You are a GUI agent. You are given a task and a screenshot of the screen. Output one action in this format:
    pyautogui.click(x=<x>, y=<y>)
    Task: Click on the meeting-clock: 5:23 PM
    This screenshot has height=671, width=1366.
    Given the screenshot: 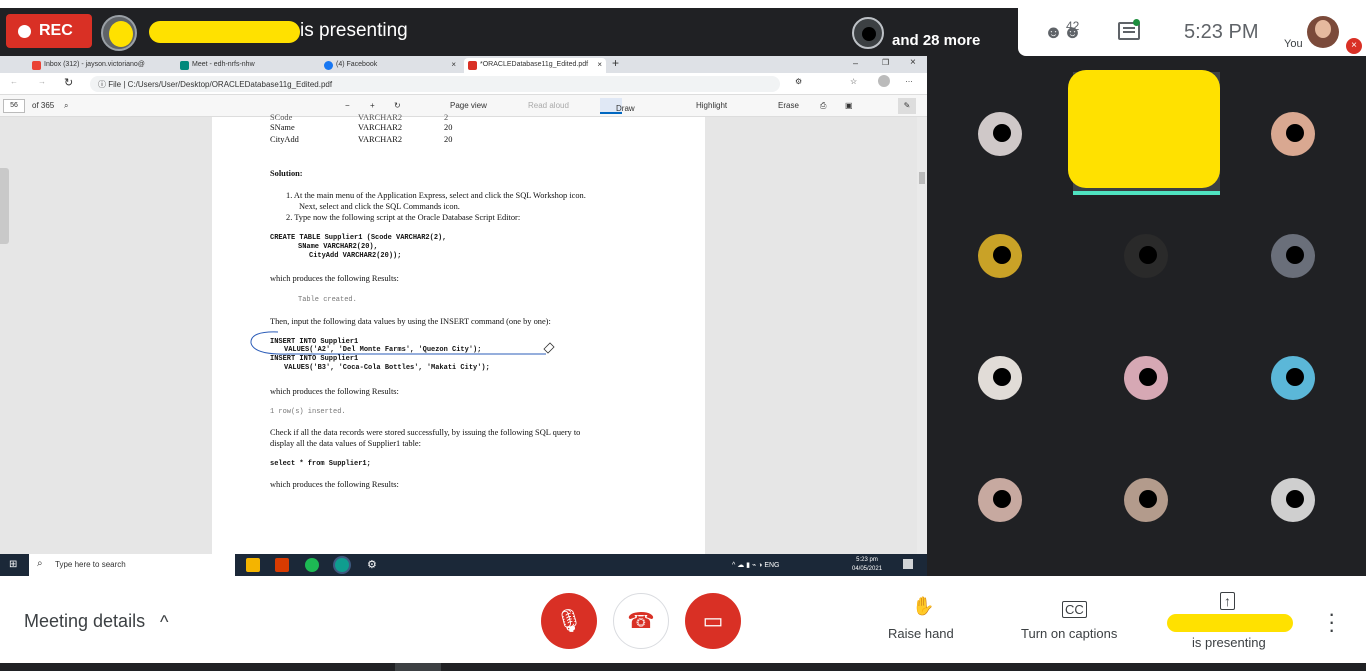 What is the action you would take?
    pyautogui.click(x=1221, y=32)
    